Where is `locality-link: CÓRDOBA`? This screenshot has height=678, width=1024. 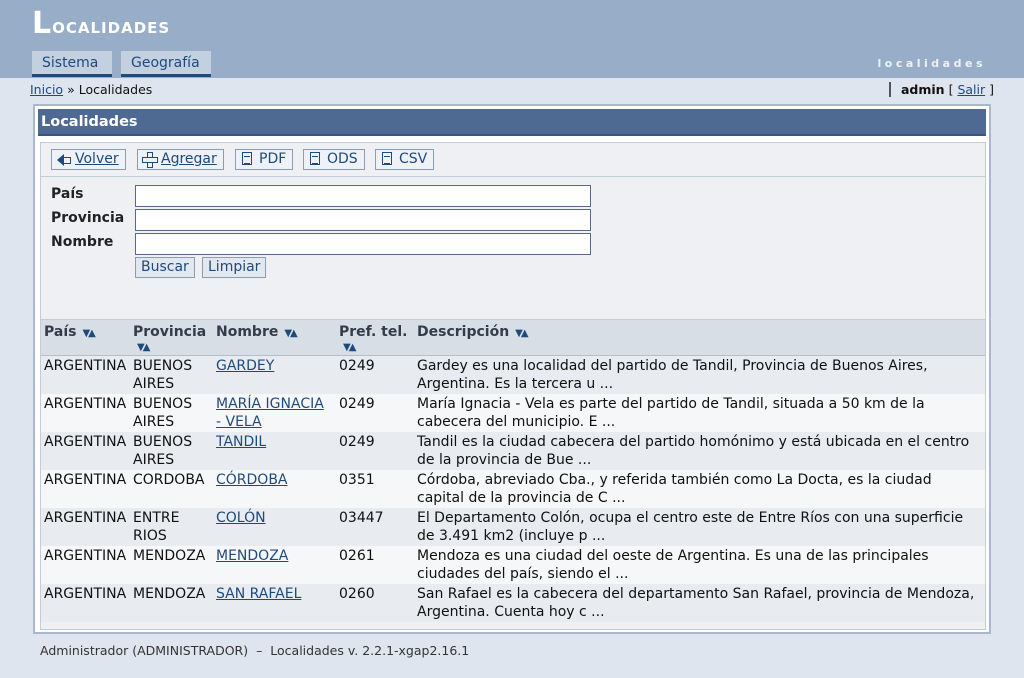
locality-link: CÓRDOBA is located at coordinates (252, 480).